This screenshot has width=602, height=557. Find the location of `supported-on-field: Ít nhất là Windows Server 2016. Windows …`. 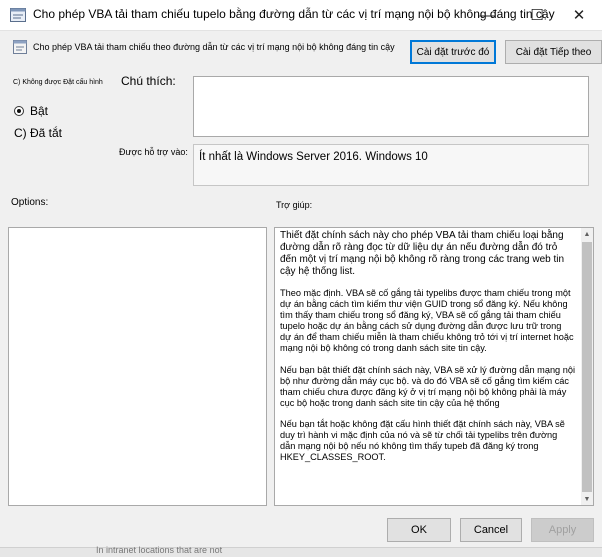

supported-on-field: Ít nhất là Windows Server 2016. Windows … is located at coordinates (391, 165).